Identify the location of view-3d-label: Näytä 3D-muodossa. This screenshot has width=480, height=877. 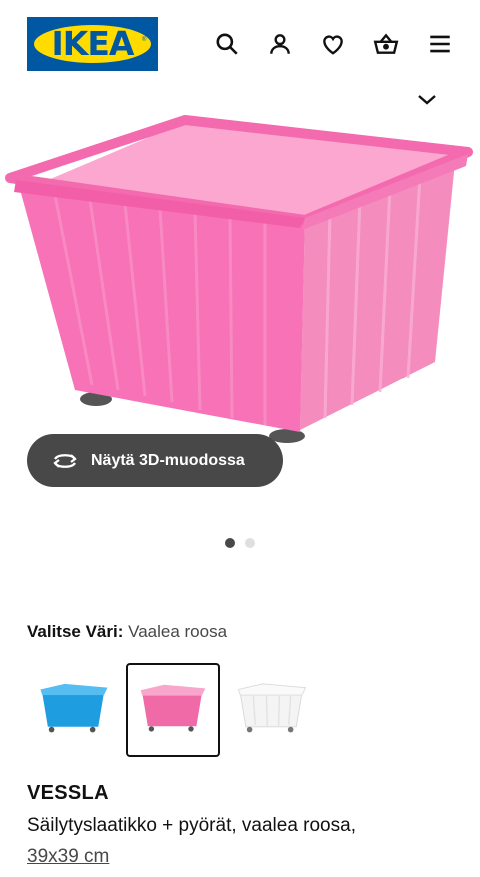
(168, 460).